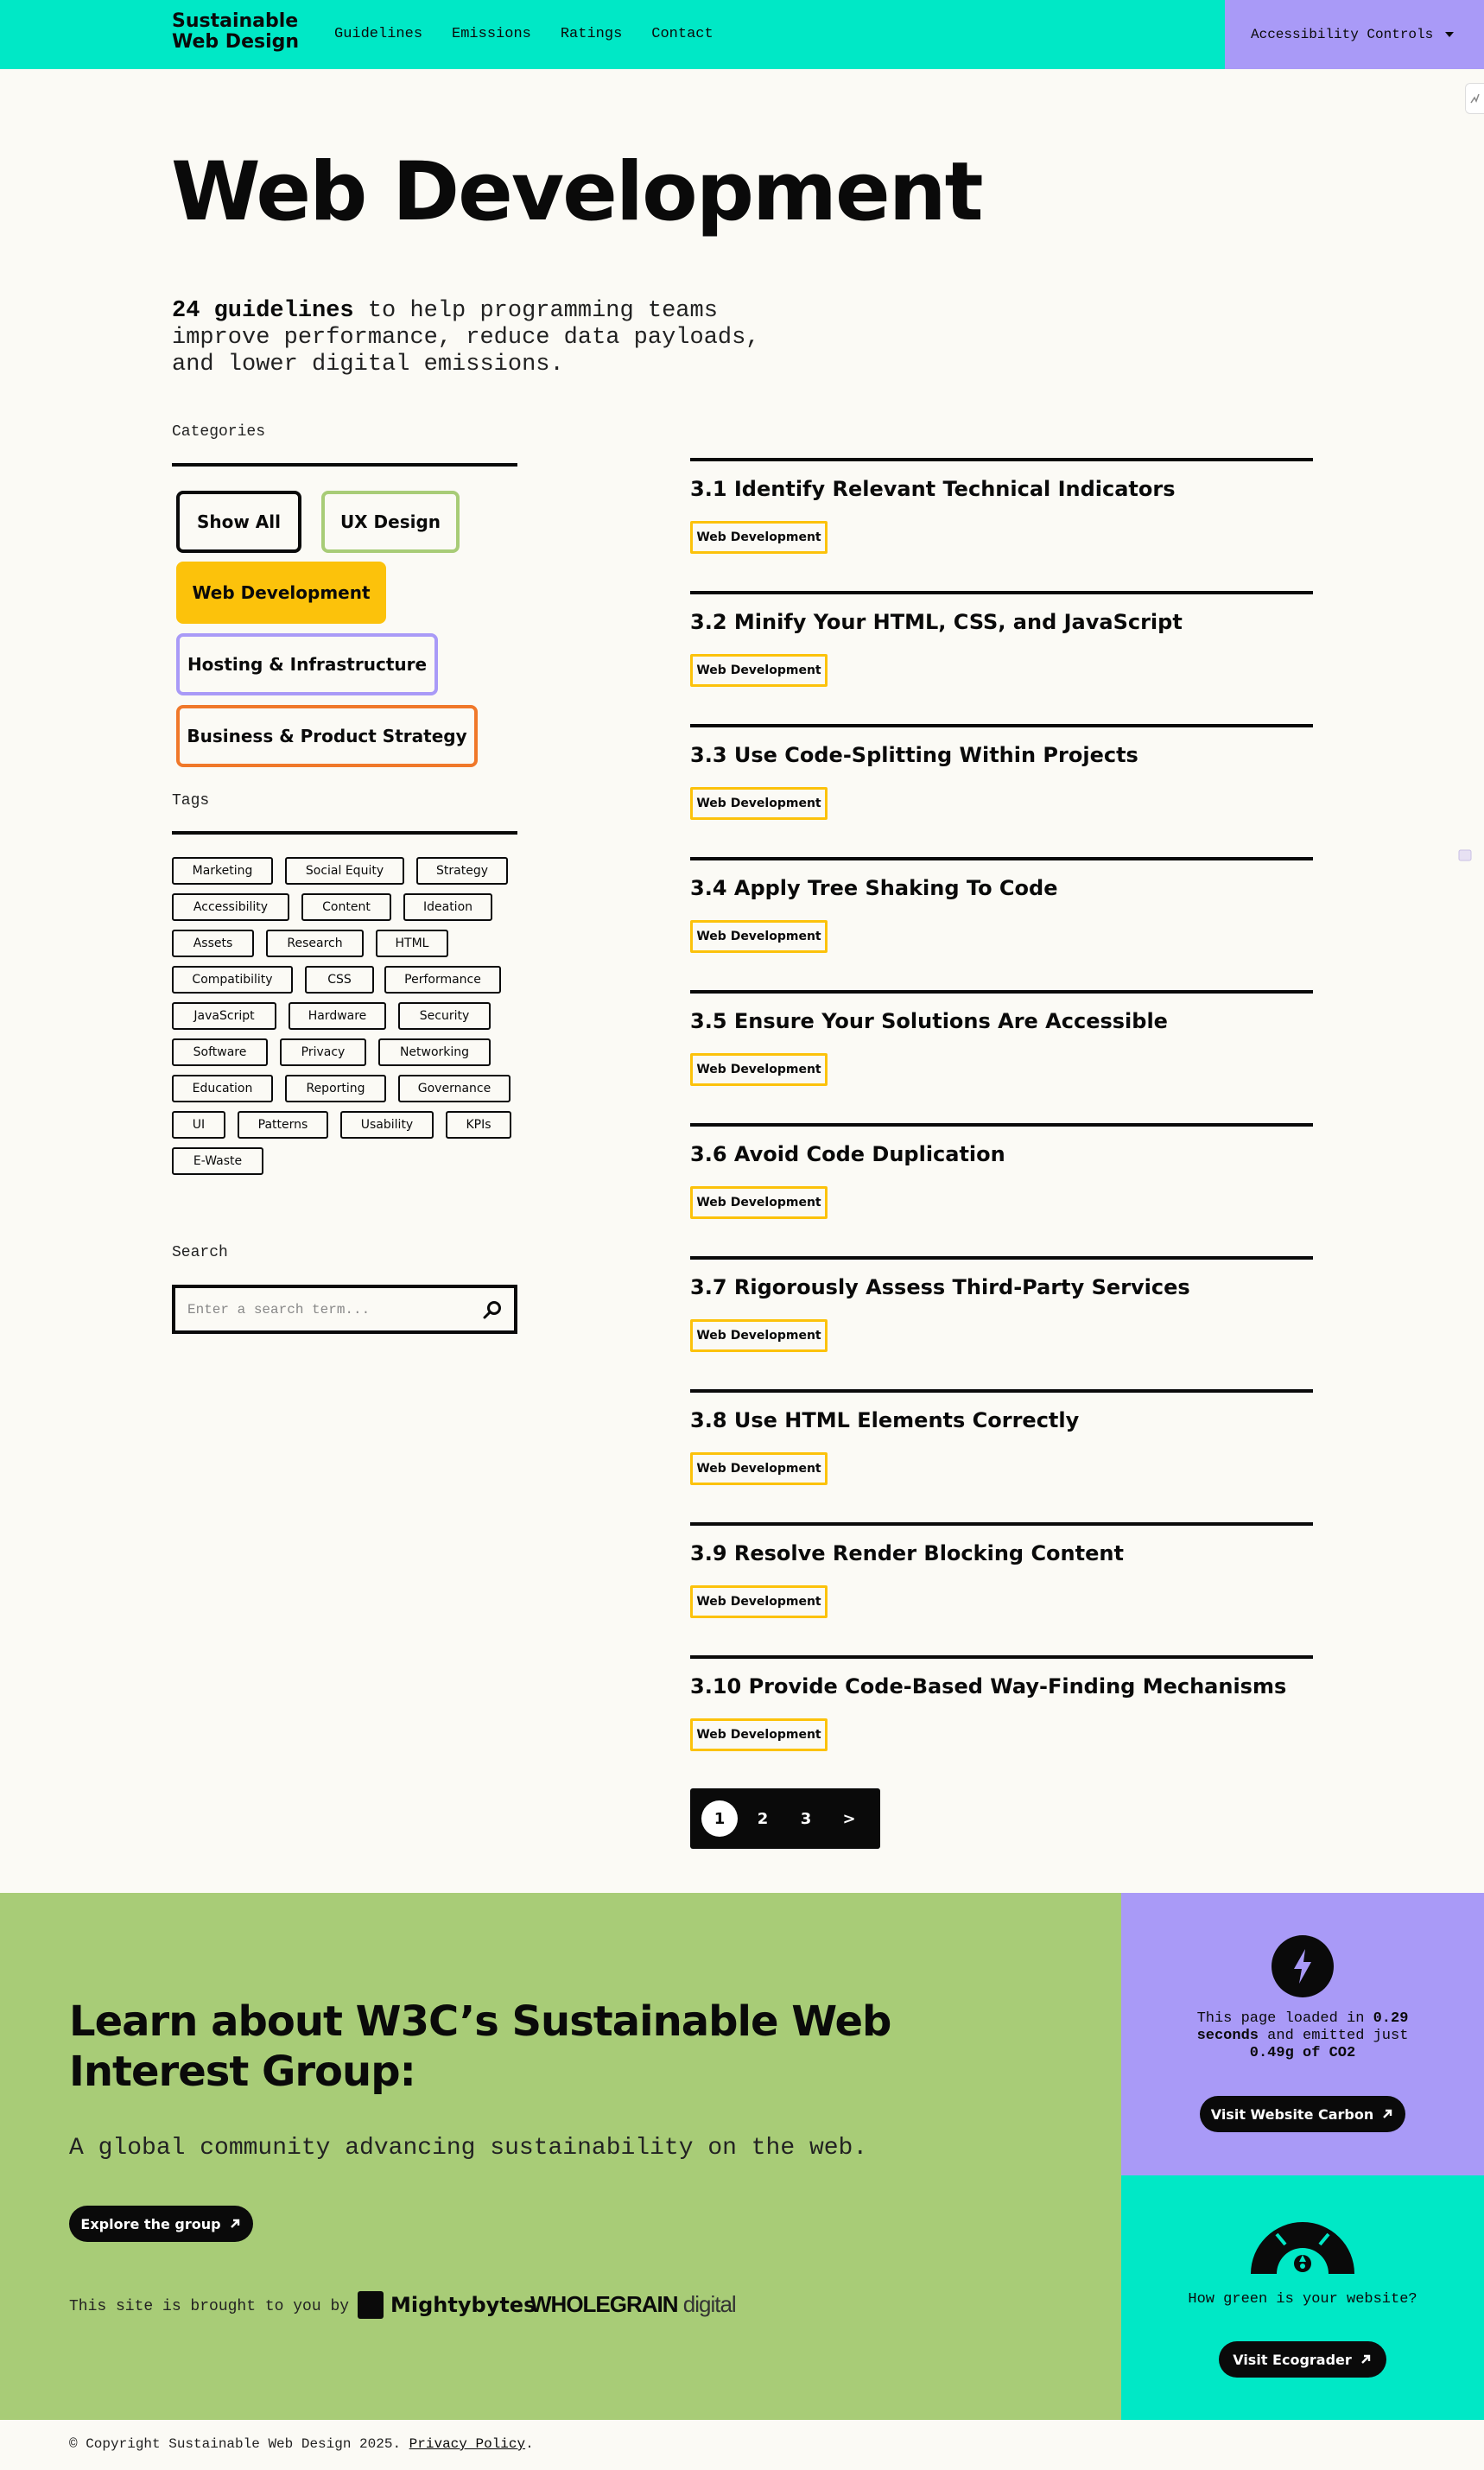  Describe the element at coordinates (339, 980) in the screenshot. I see `tag-css: CSS` at that location.